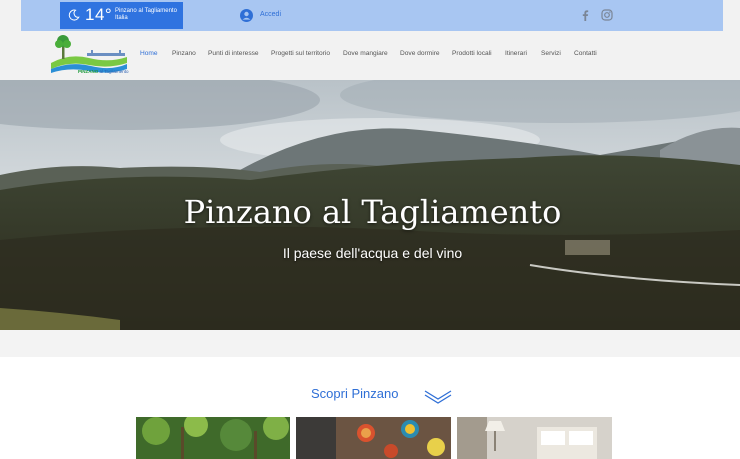  I want to click on facebook-icon, so click(585, 15).